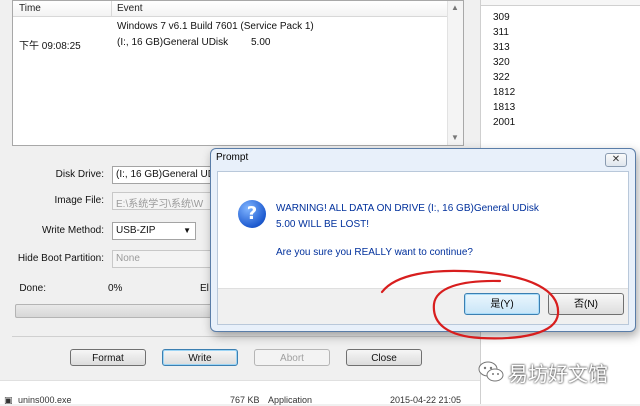 Image resolution: width=640 pixels, height=406 pixels. I want to click on divider, so click(246, 336).